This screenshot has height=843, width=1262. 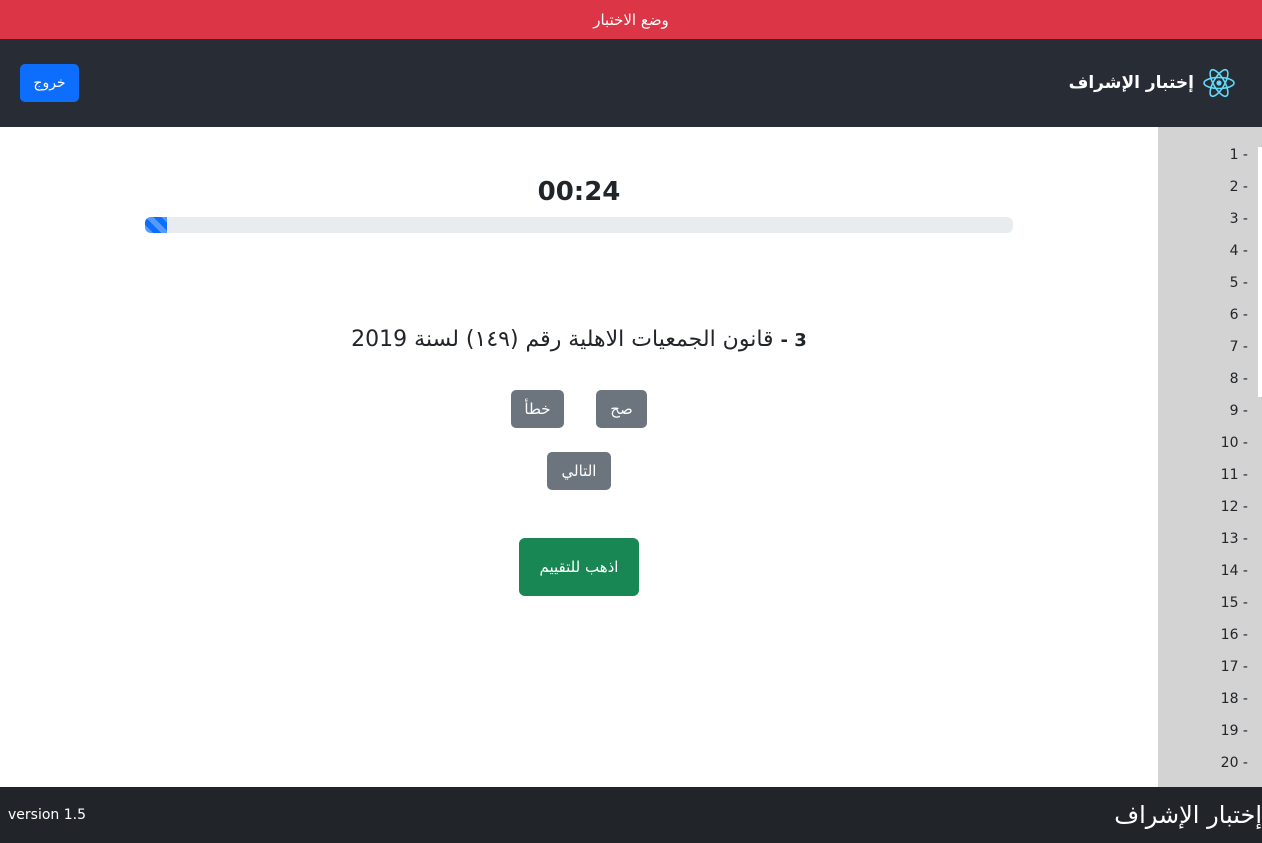 I want to click on time-progress-bar, so click(x=579, y=225).